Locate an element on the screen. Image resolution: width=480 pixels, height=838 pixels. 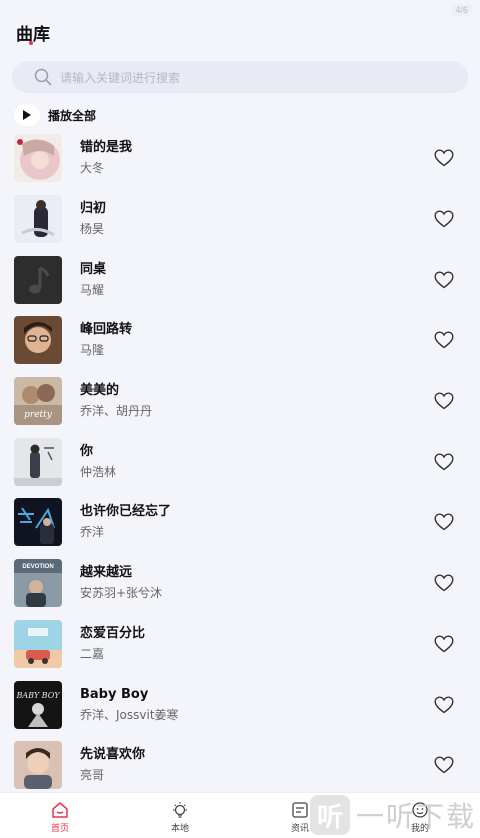
song-title: 同桌 is located at coordinates (93, 269).